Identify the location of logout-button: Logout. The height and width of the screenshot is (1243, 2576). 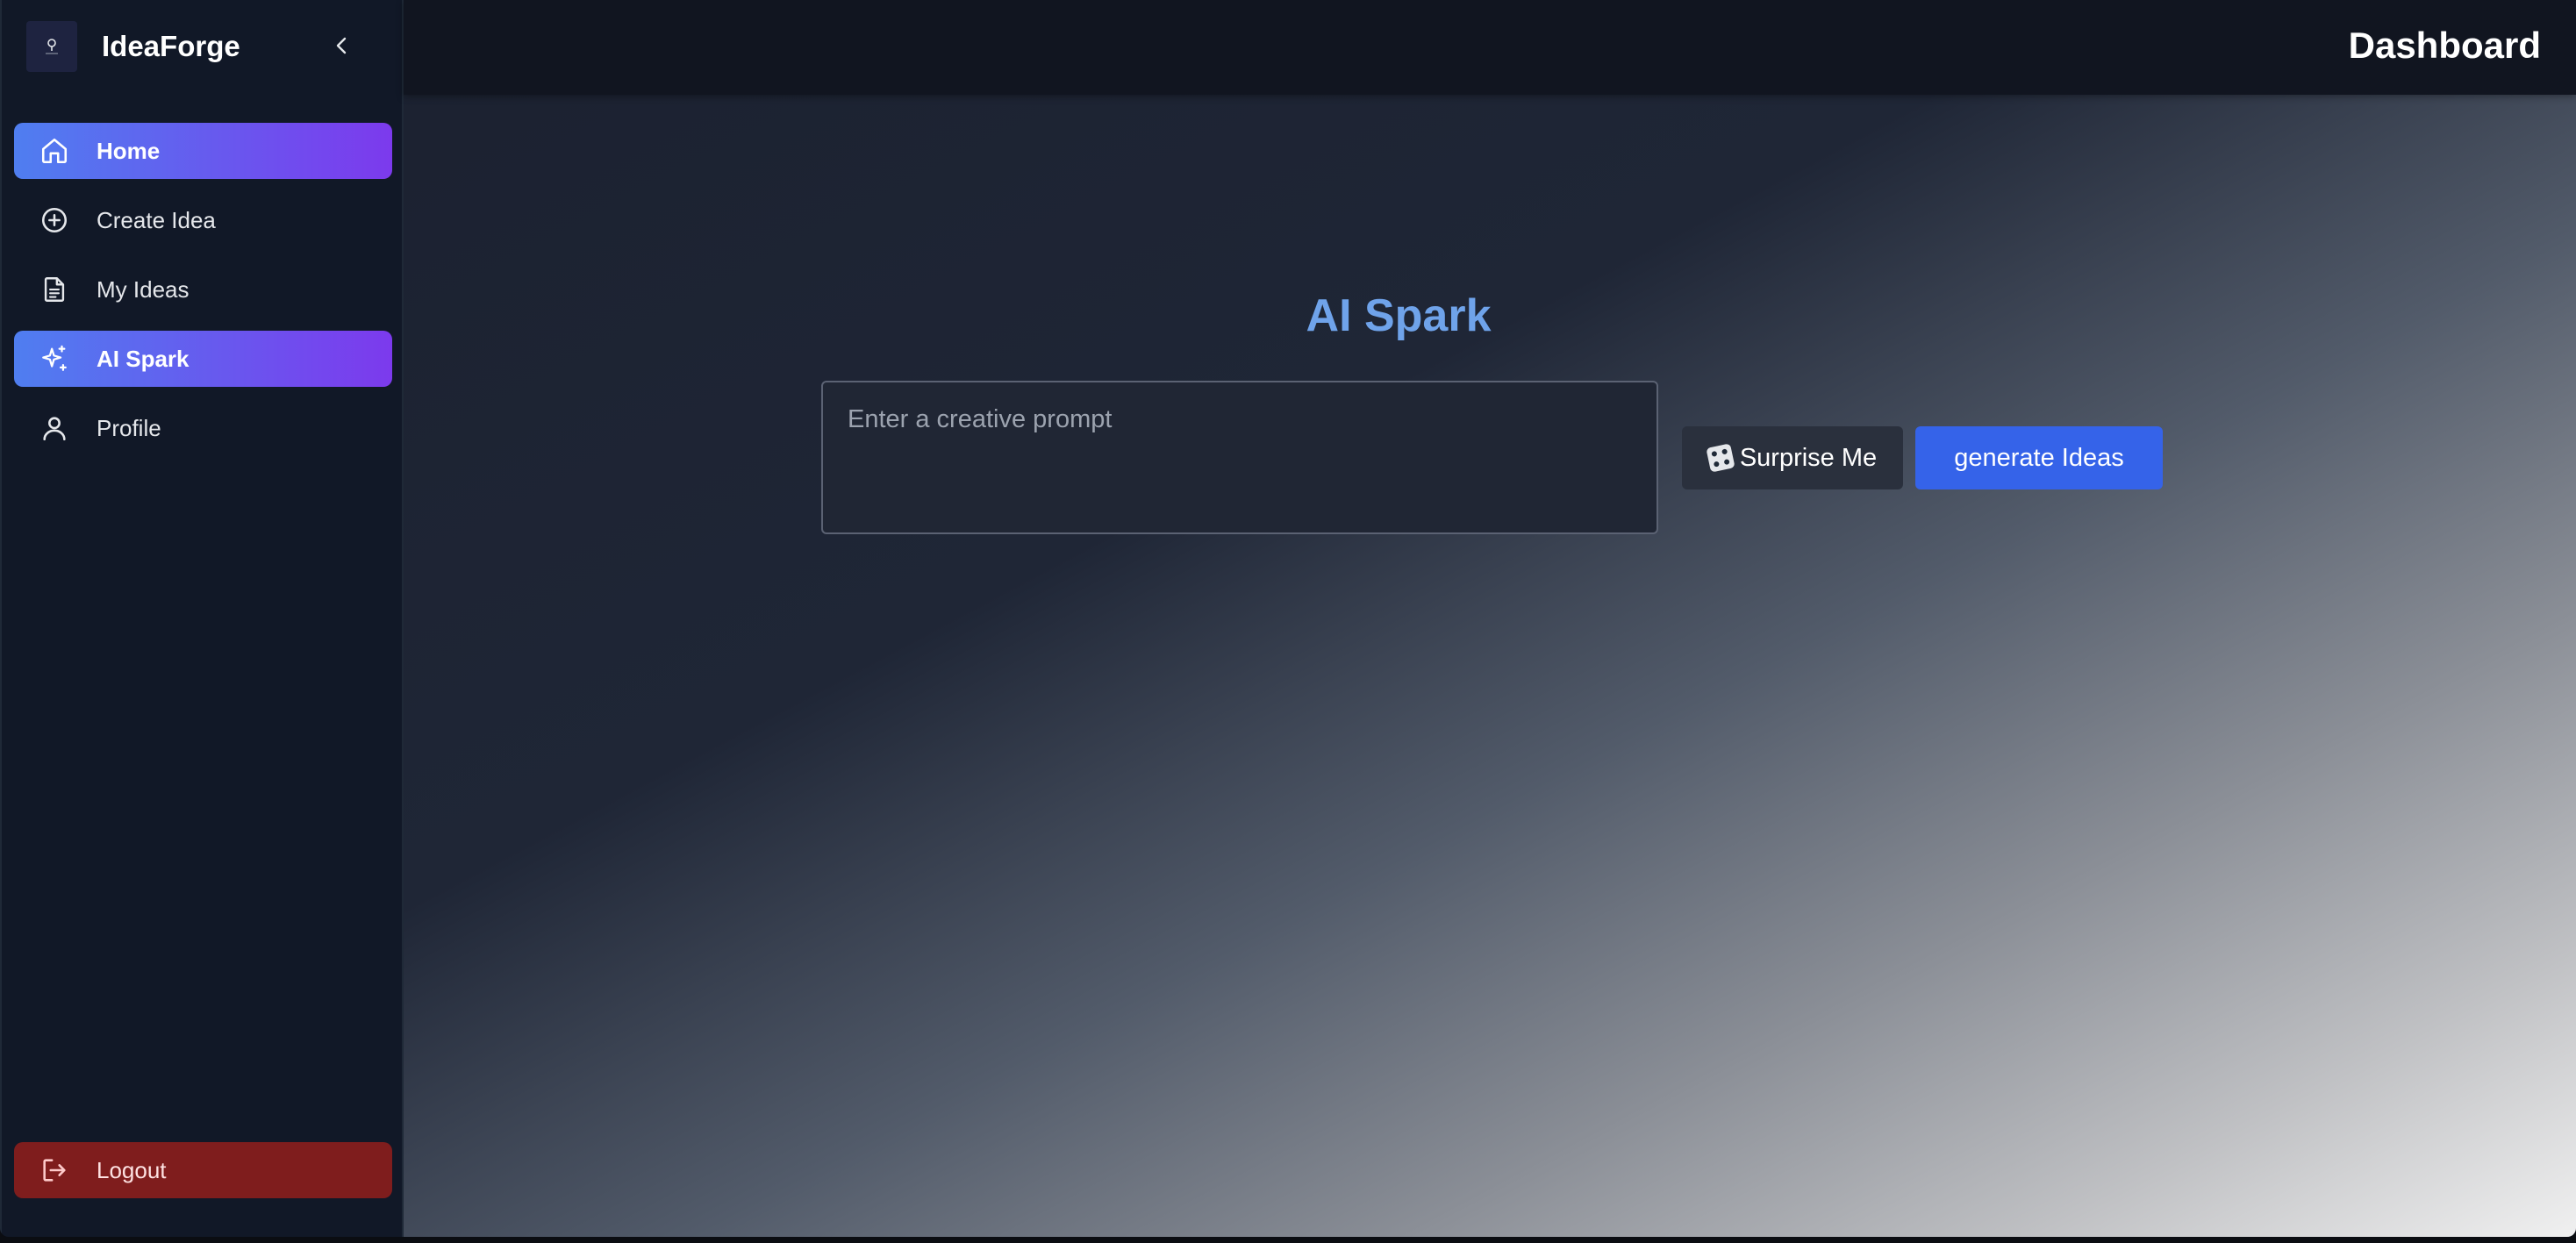
(203, 1170).